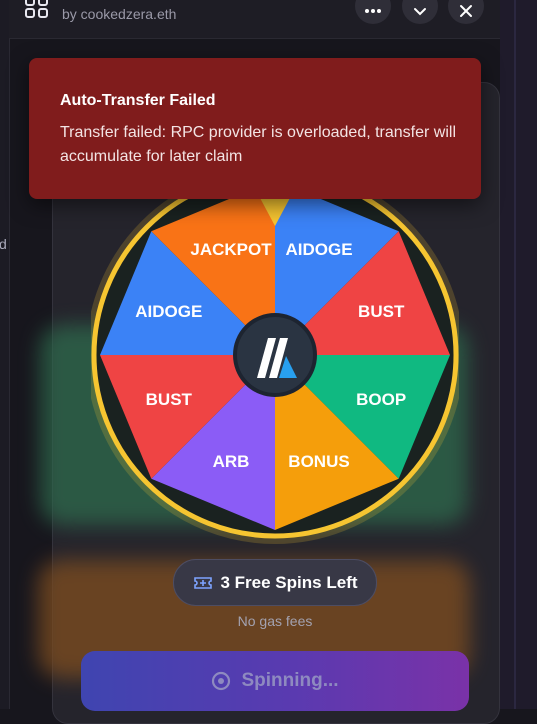 This screenshot has height=724, width=537. Describe the element at coordinates (254, 19) in the screenshot. I see `app-header: by cookedzera.eth` at that location.